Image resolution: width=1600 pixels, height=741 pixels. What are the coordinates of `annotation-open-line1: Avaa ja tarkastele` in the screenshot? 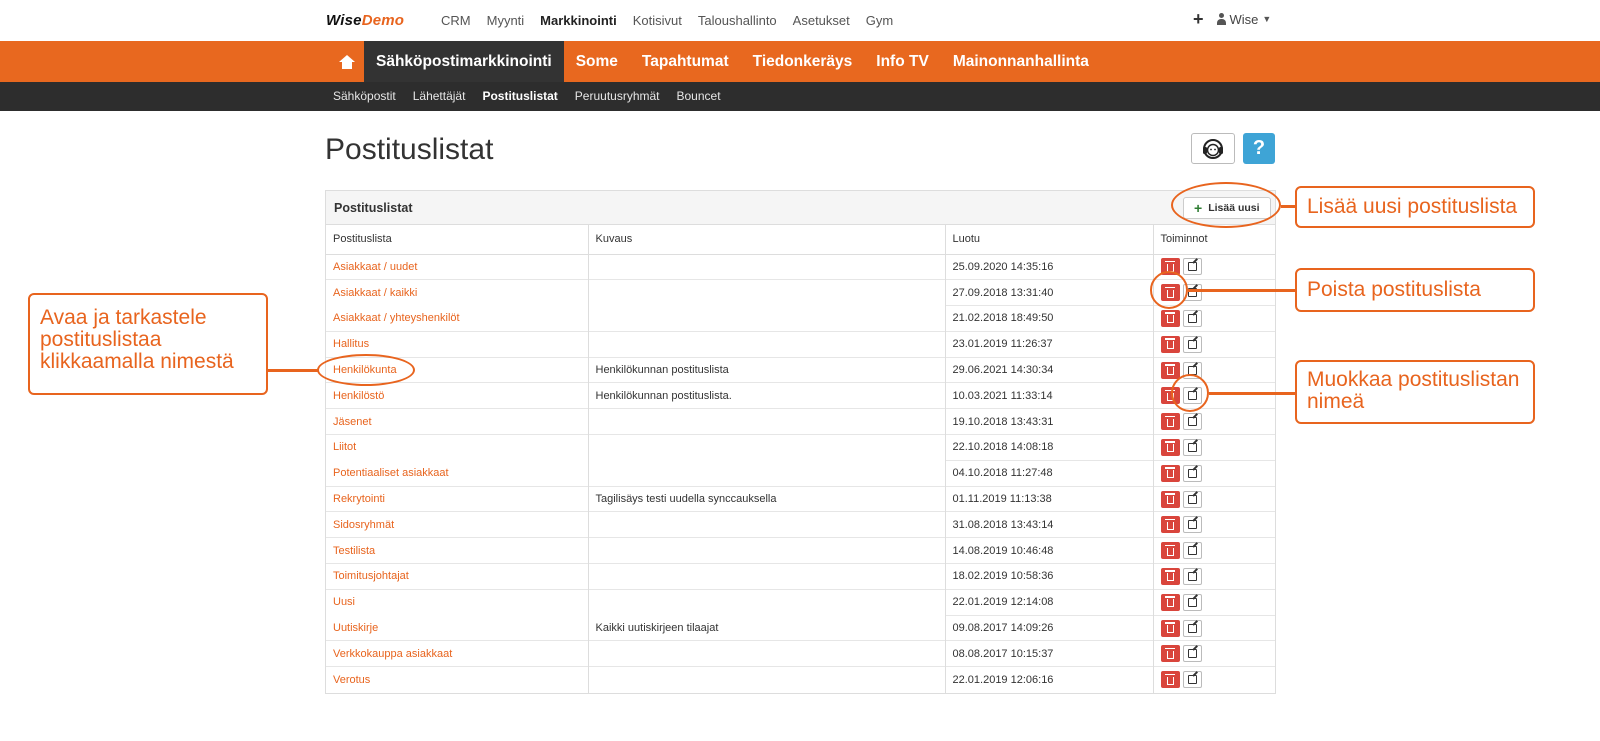 It's located at (123, 317).